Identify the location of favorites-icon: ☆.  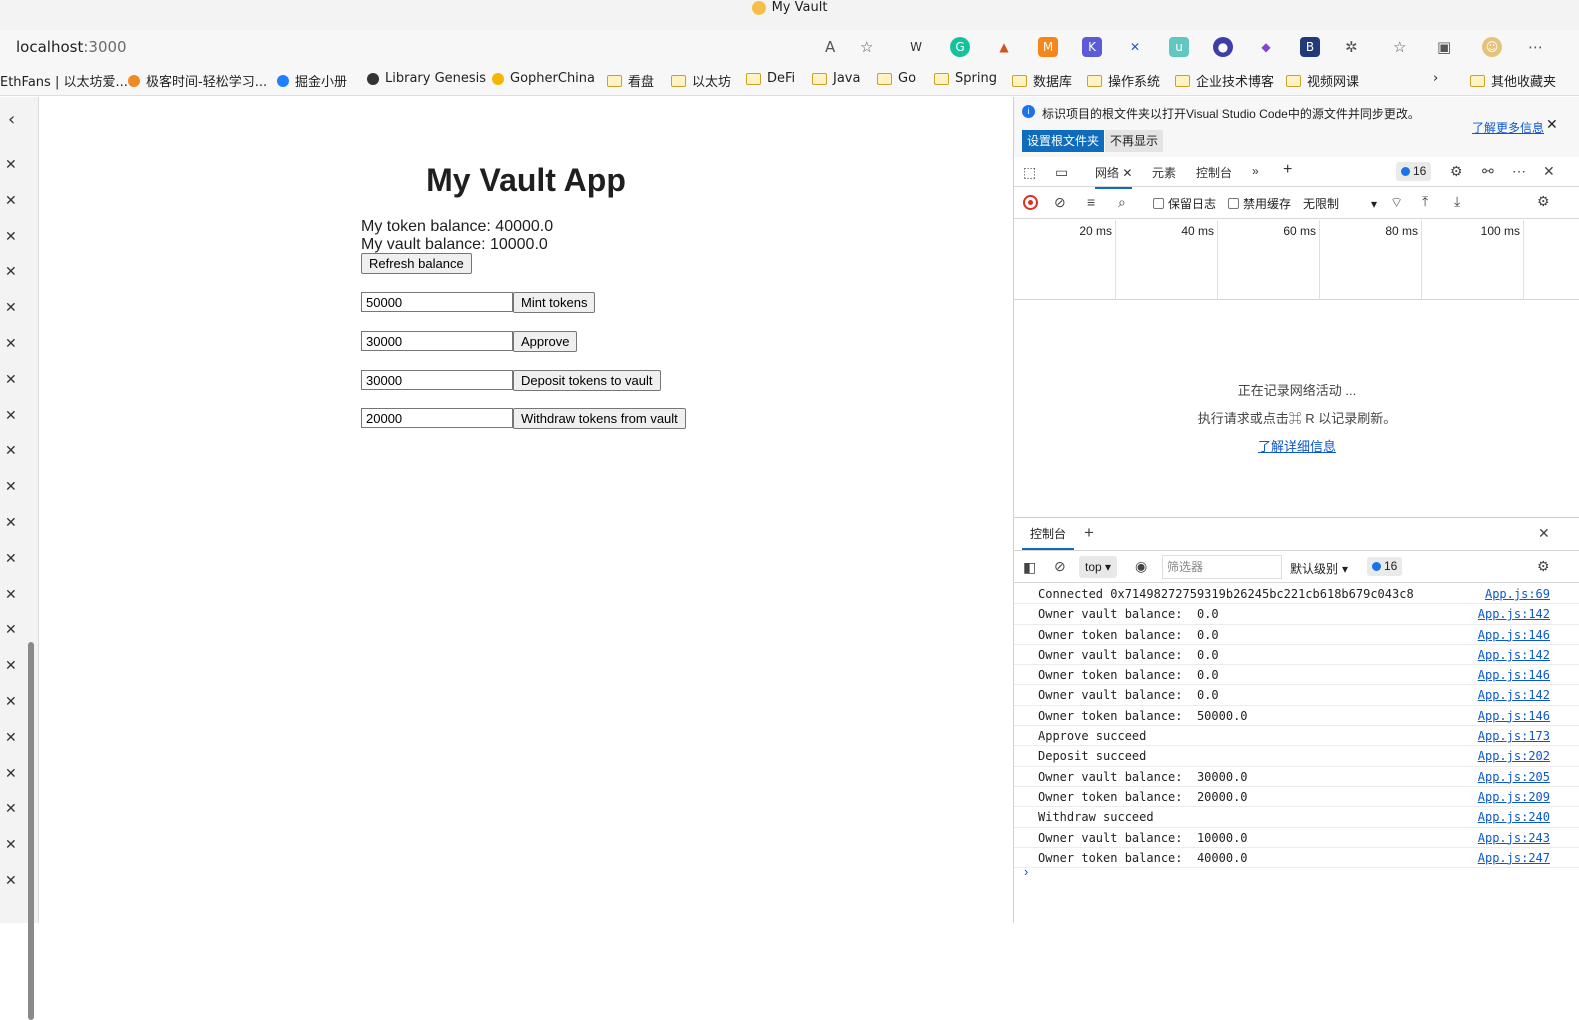
(1399, 47).